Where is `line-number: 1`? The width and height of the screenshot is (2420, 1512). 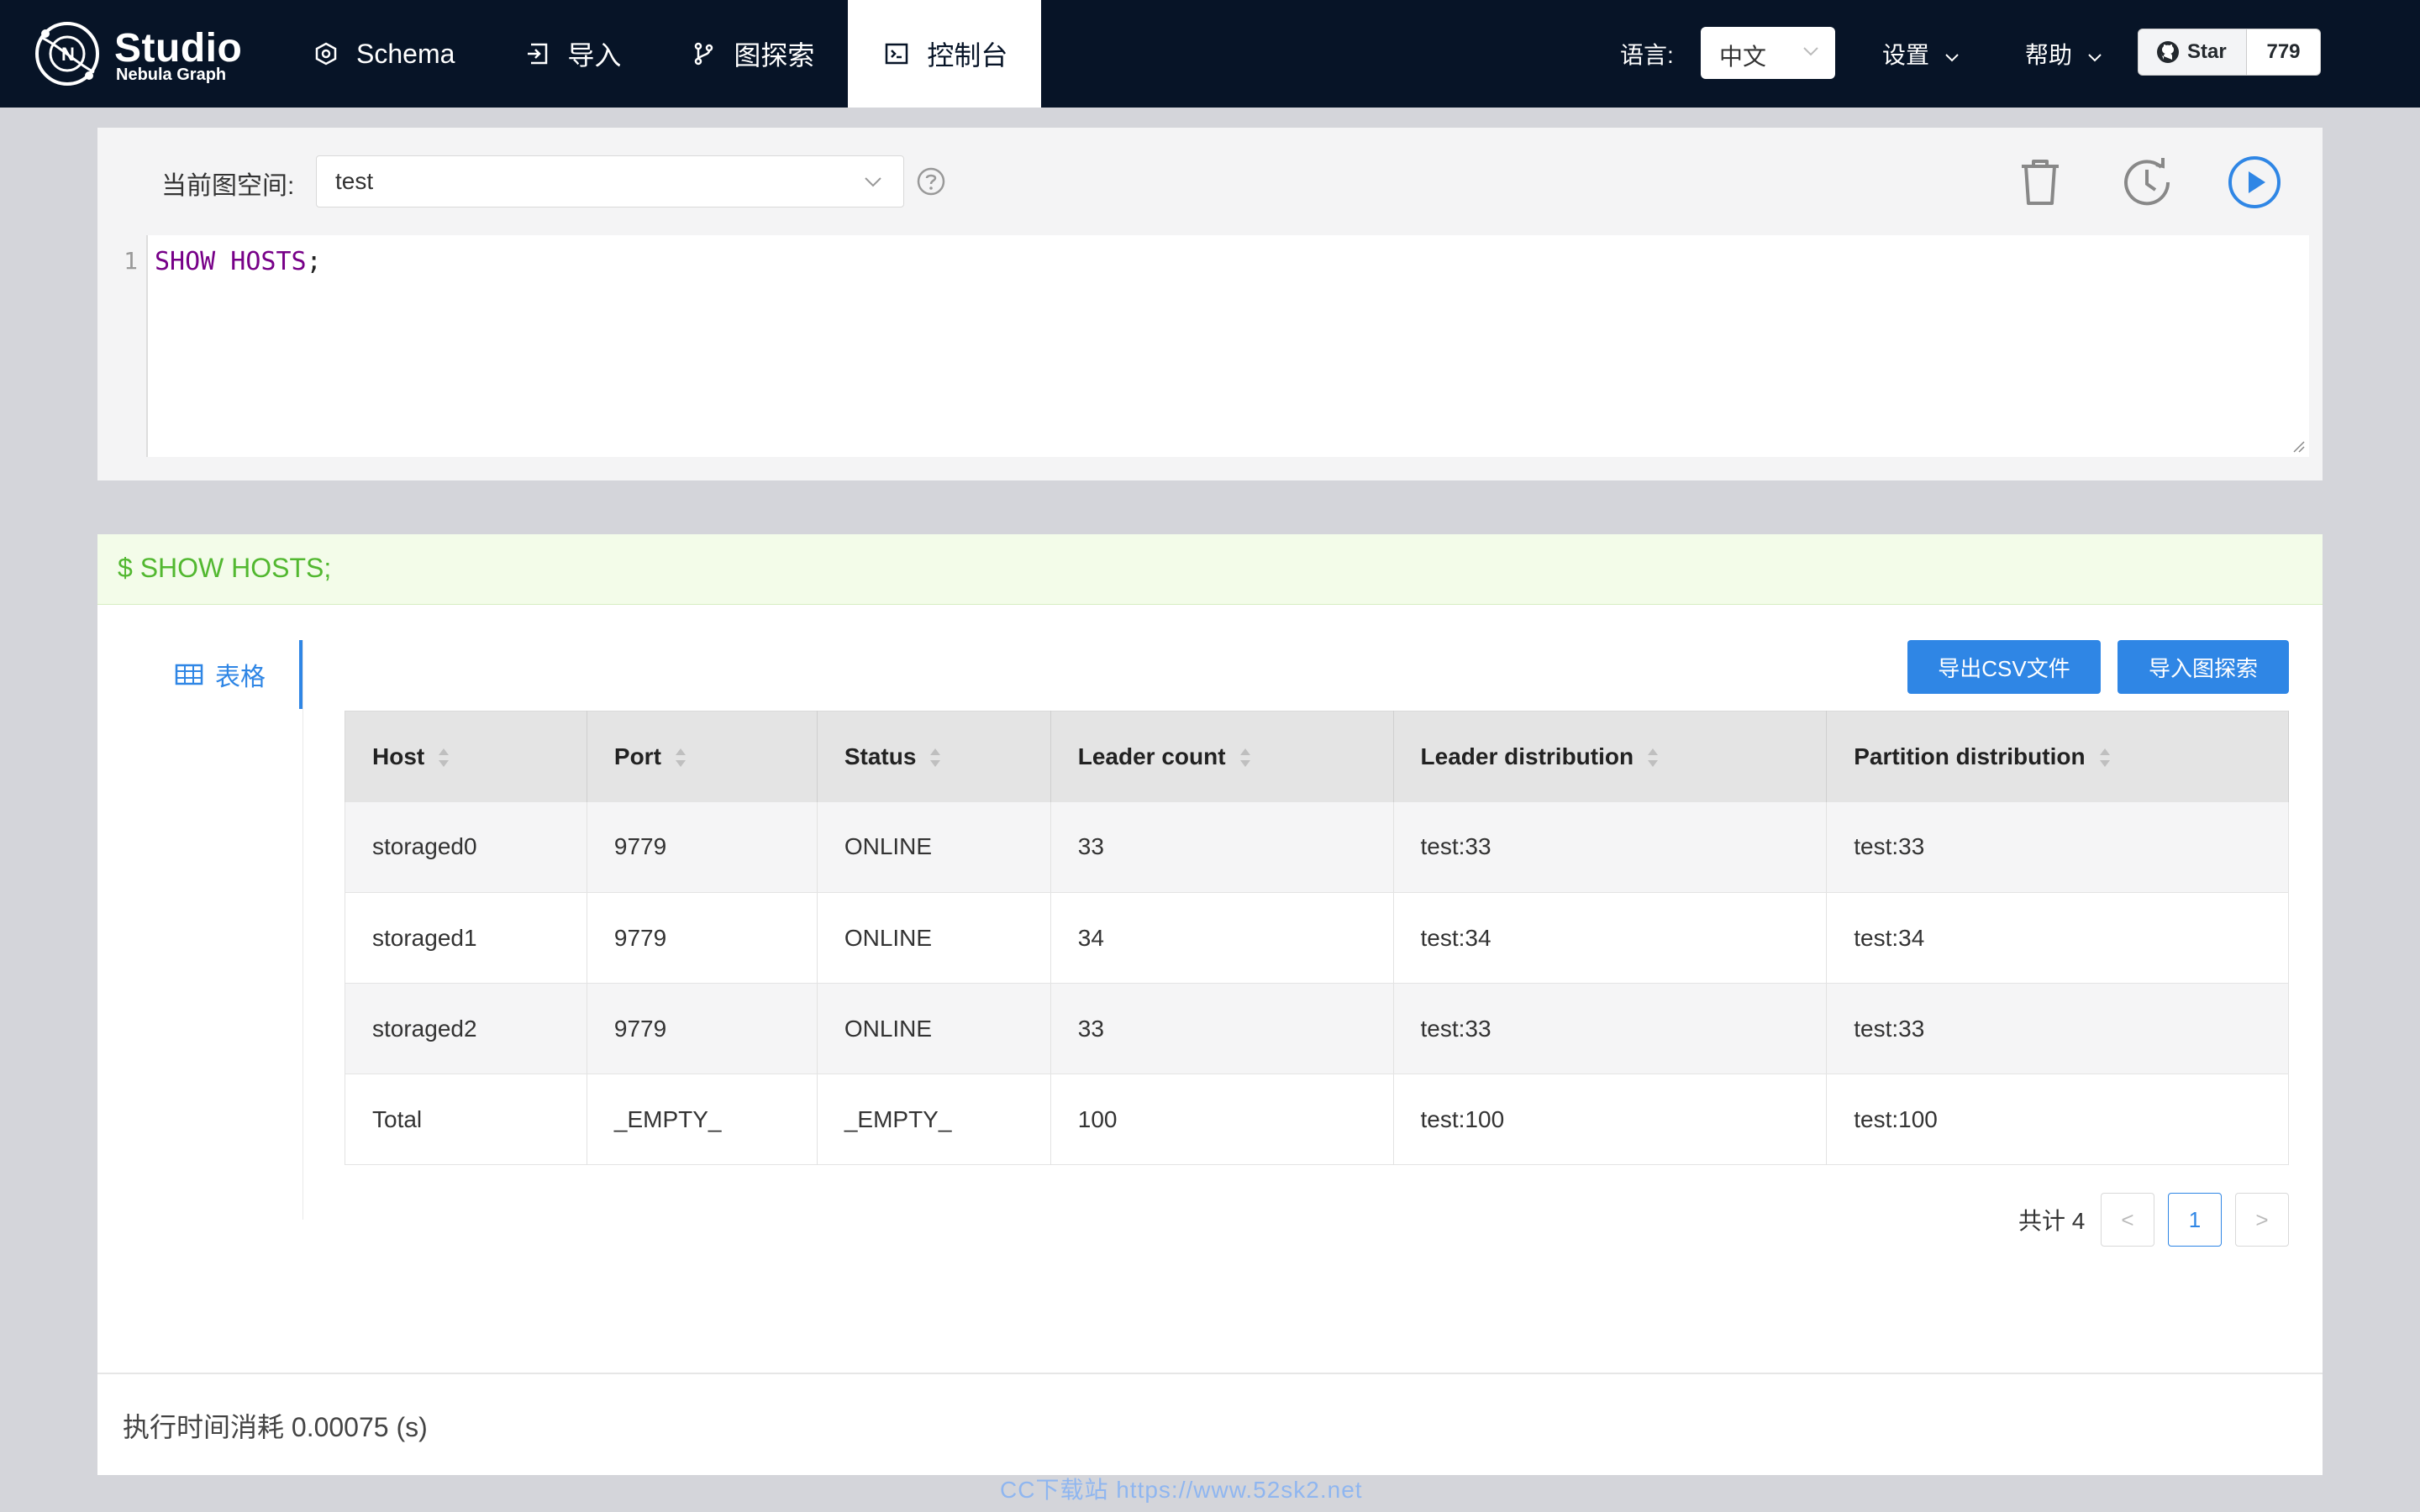
line-number: 1 is located at coordinates (123, 346).